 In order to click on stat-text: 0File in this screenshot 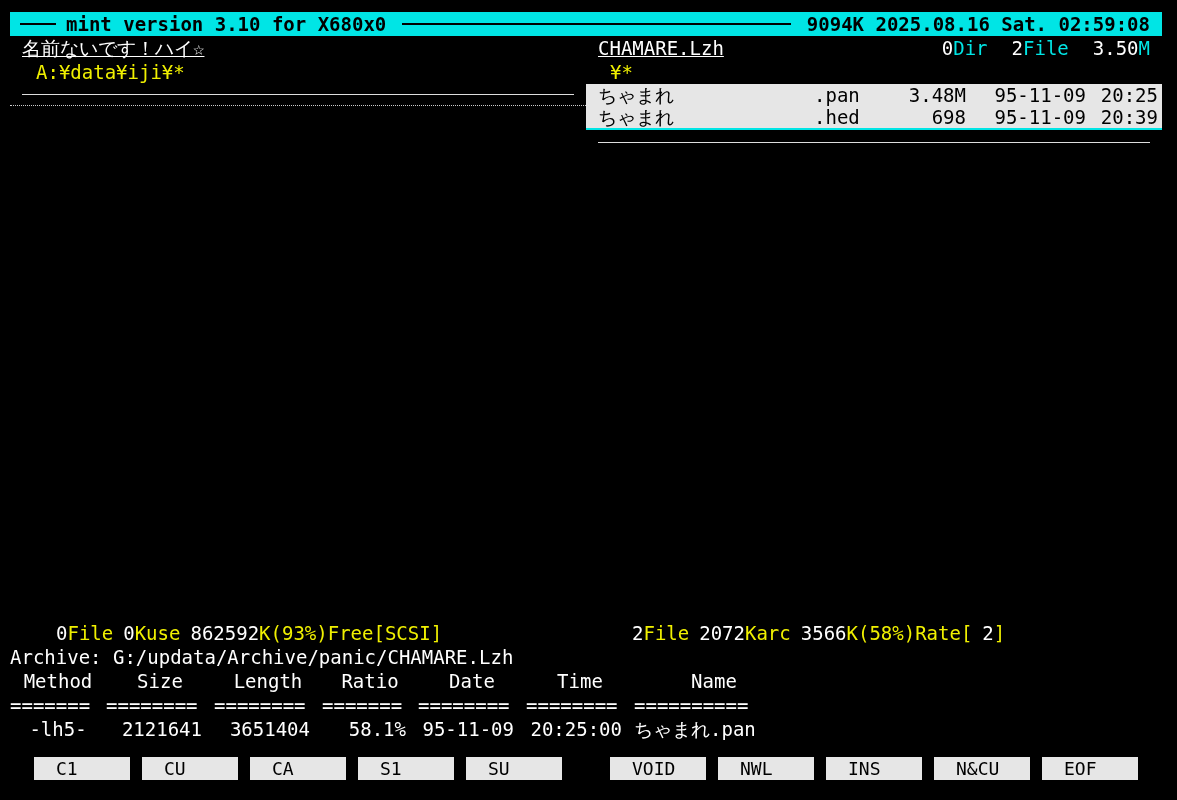, I will do `click(85, 633)`.